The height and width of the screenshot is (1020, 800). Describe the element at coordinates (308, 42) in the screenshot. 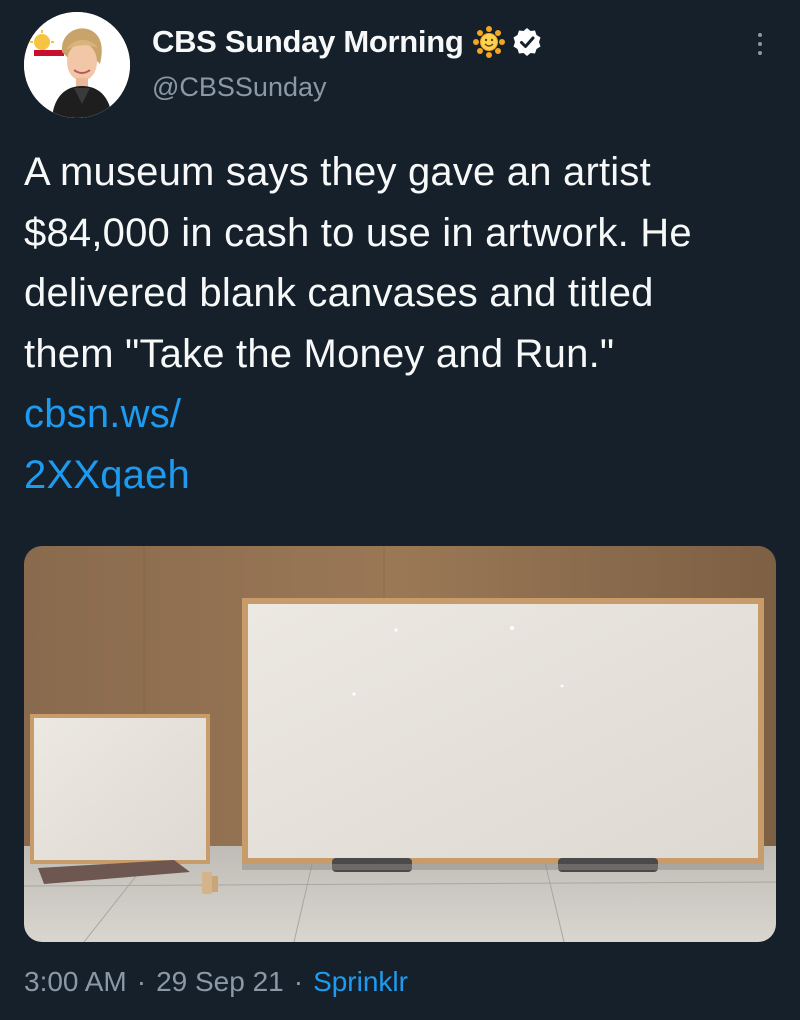

I see `author-display-name: CBS Sunday Morning` at that location.